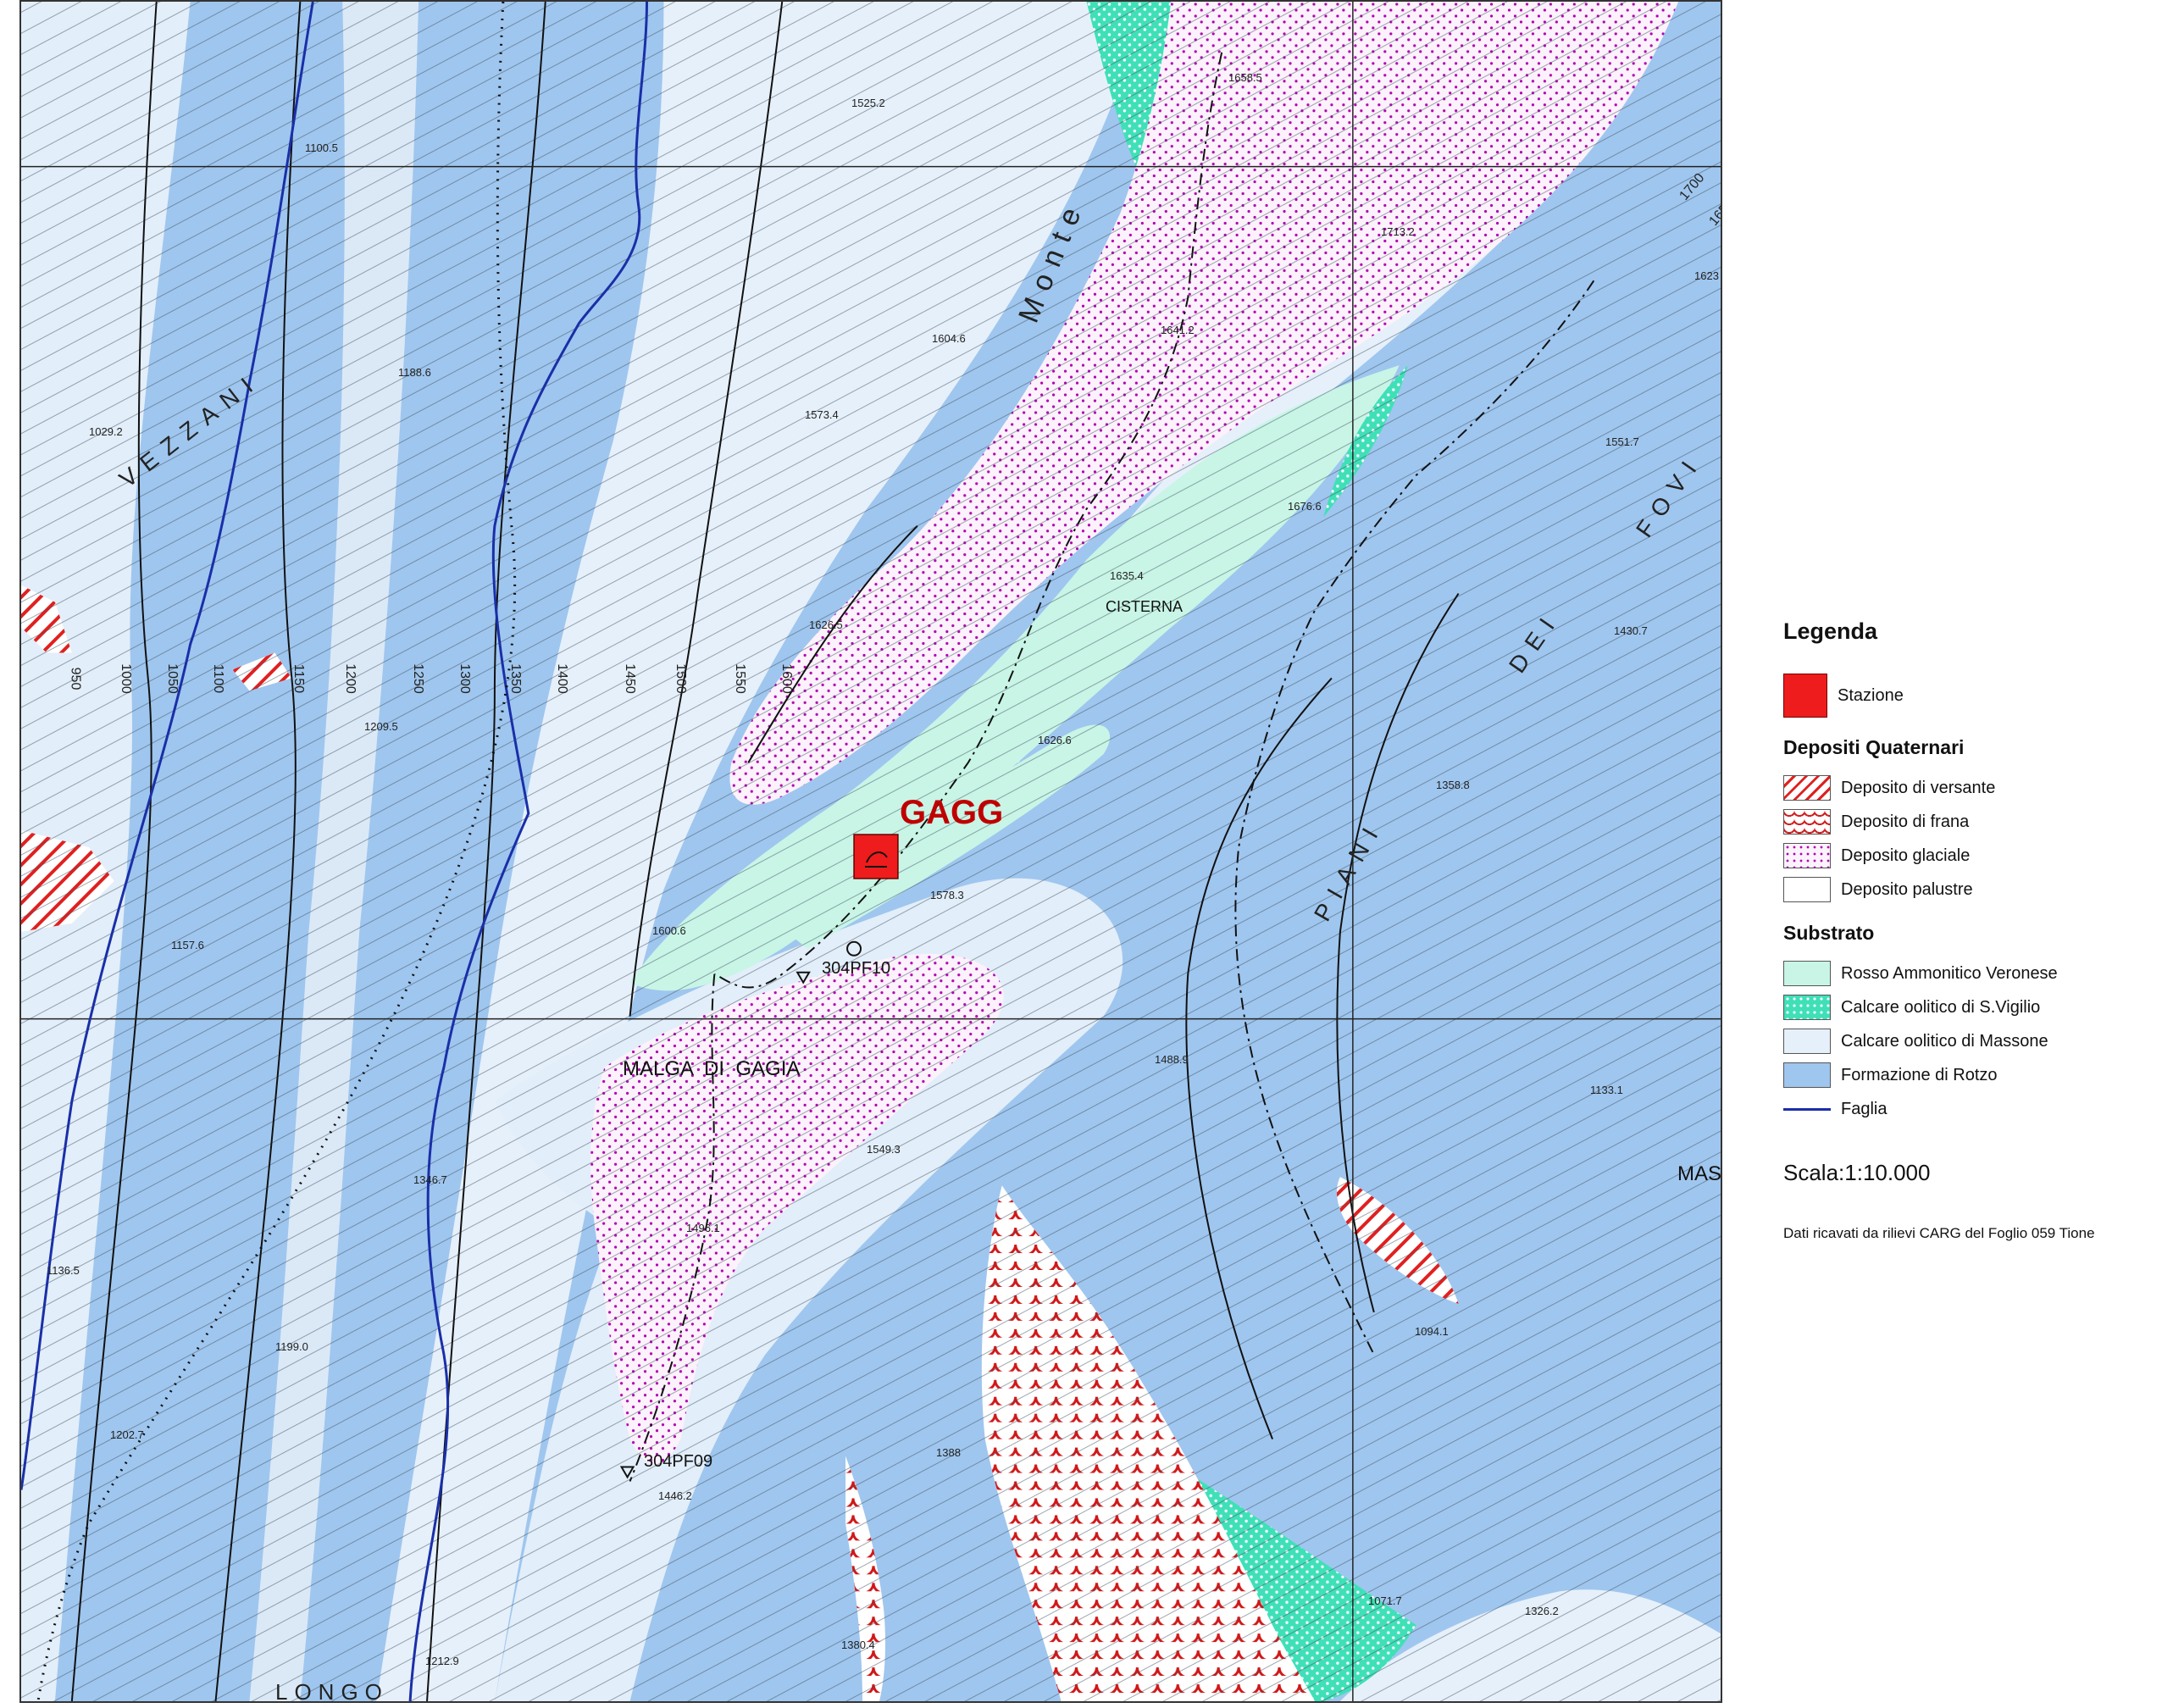 This screenshot has width=2173, height=1708. Describe the element at coordinates (418, 678) in the screenshot. I see `contour-label: 1250` at that location.